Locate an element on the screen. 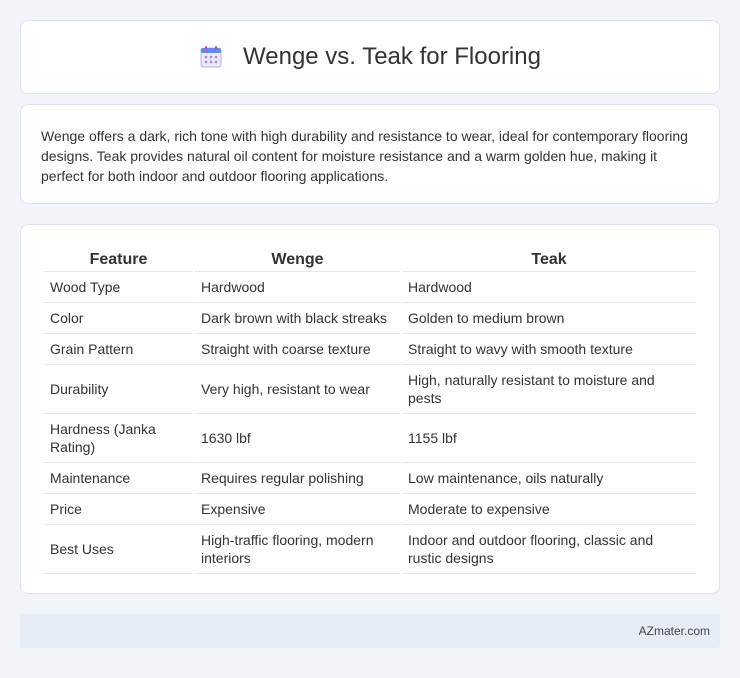 The height and width of the screenshot is (678, 740). footer-bar: AZmater.com is located at coordinates (370, 631).